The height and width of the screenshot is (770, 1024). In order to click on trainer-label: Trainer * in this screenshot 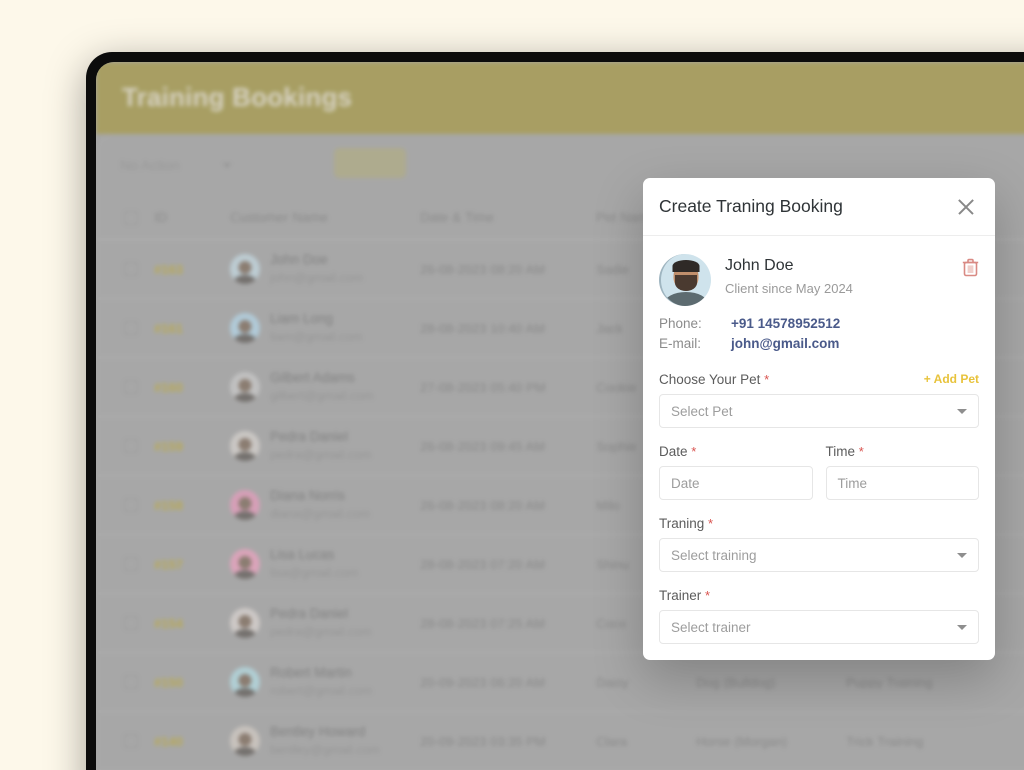, I will do `click(819, 595)`.